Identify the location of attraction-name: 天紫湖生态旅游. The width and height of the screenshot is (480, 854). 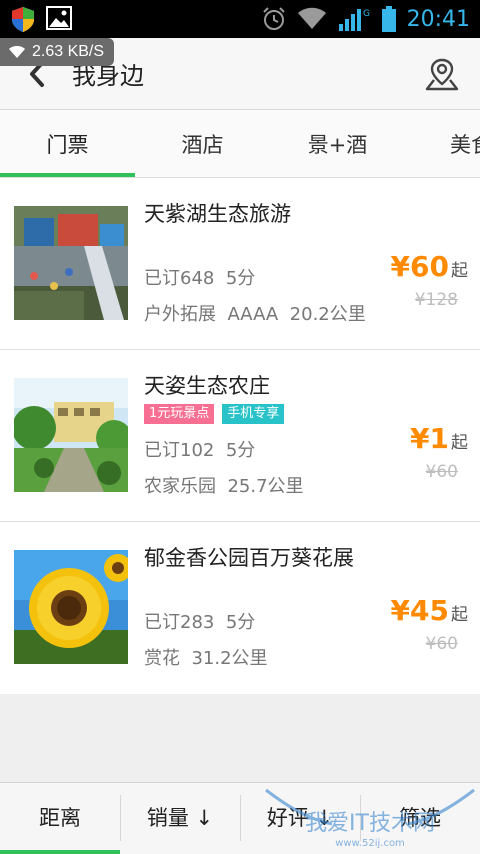
(217, 214).